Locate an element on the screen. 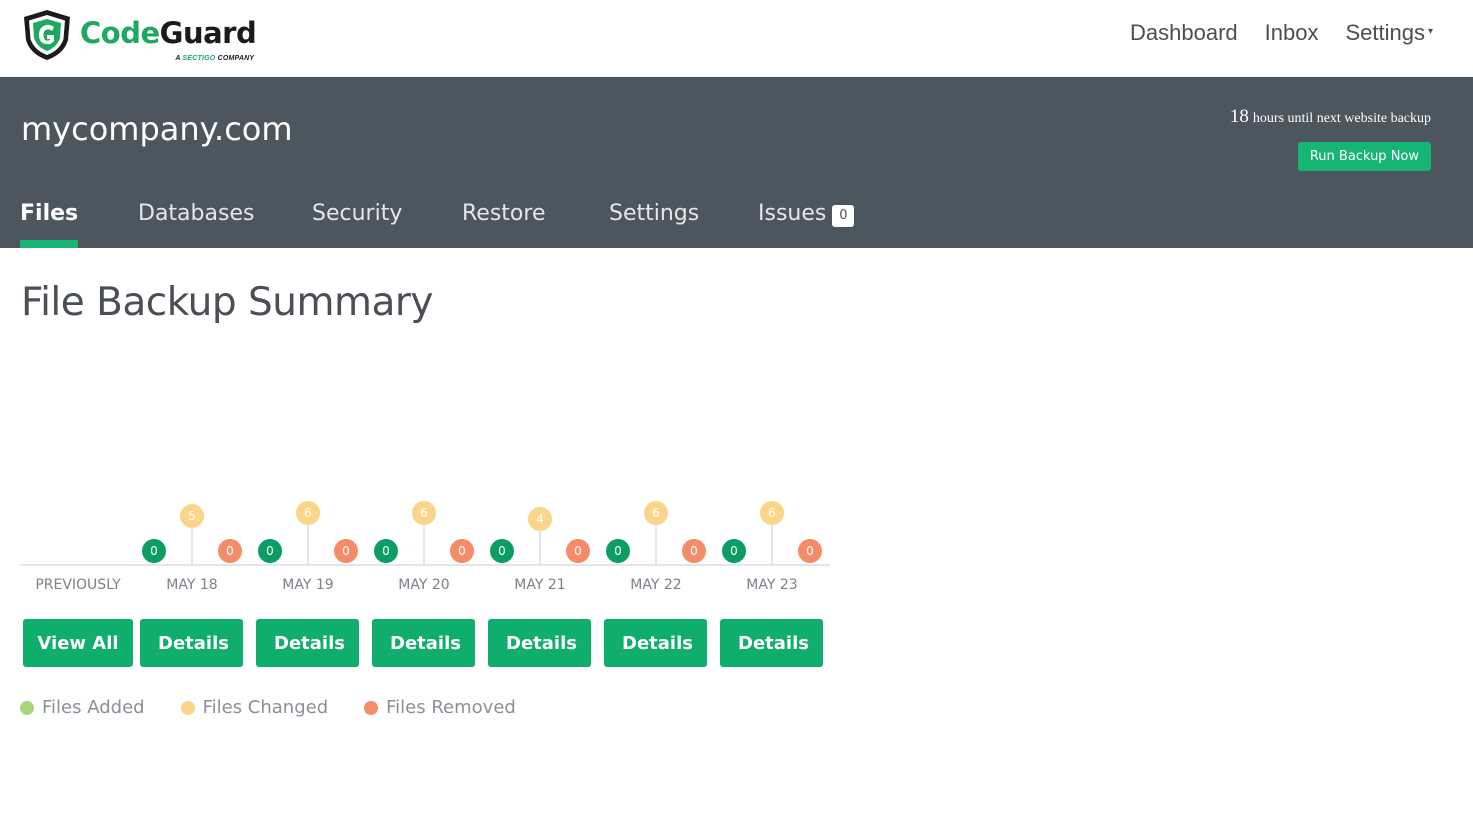 This screenshot has width=1473, height=818. date-label: PREVIOUSLY is located at coordinates (78, 585).